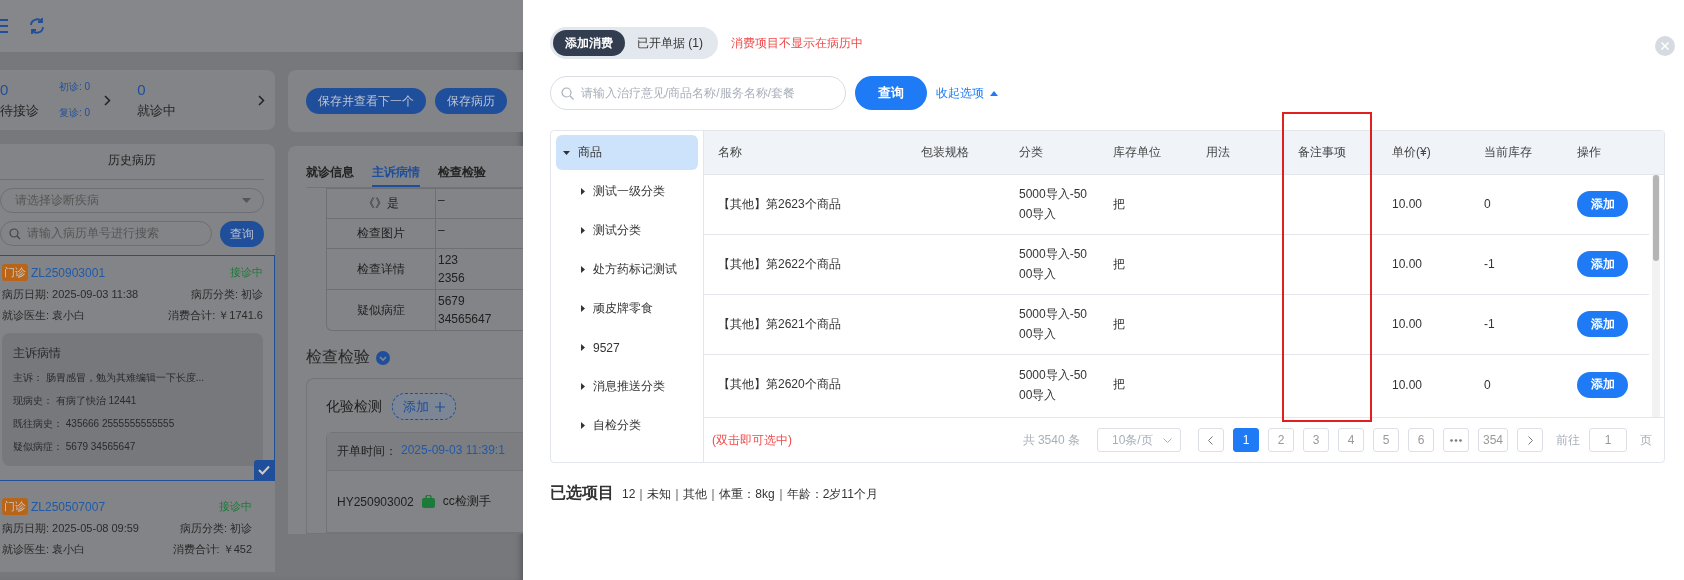  What do you see at coordinates (627, 191) in the screenshot?
I see `category-item: 测试一级分类` at bounding box center [627, 191].